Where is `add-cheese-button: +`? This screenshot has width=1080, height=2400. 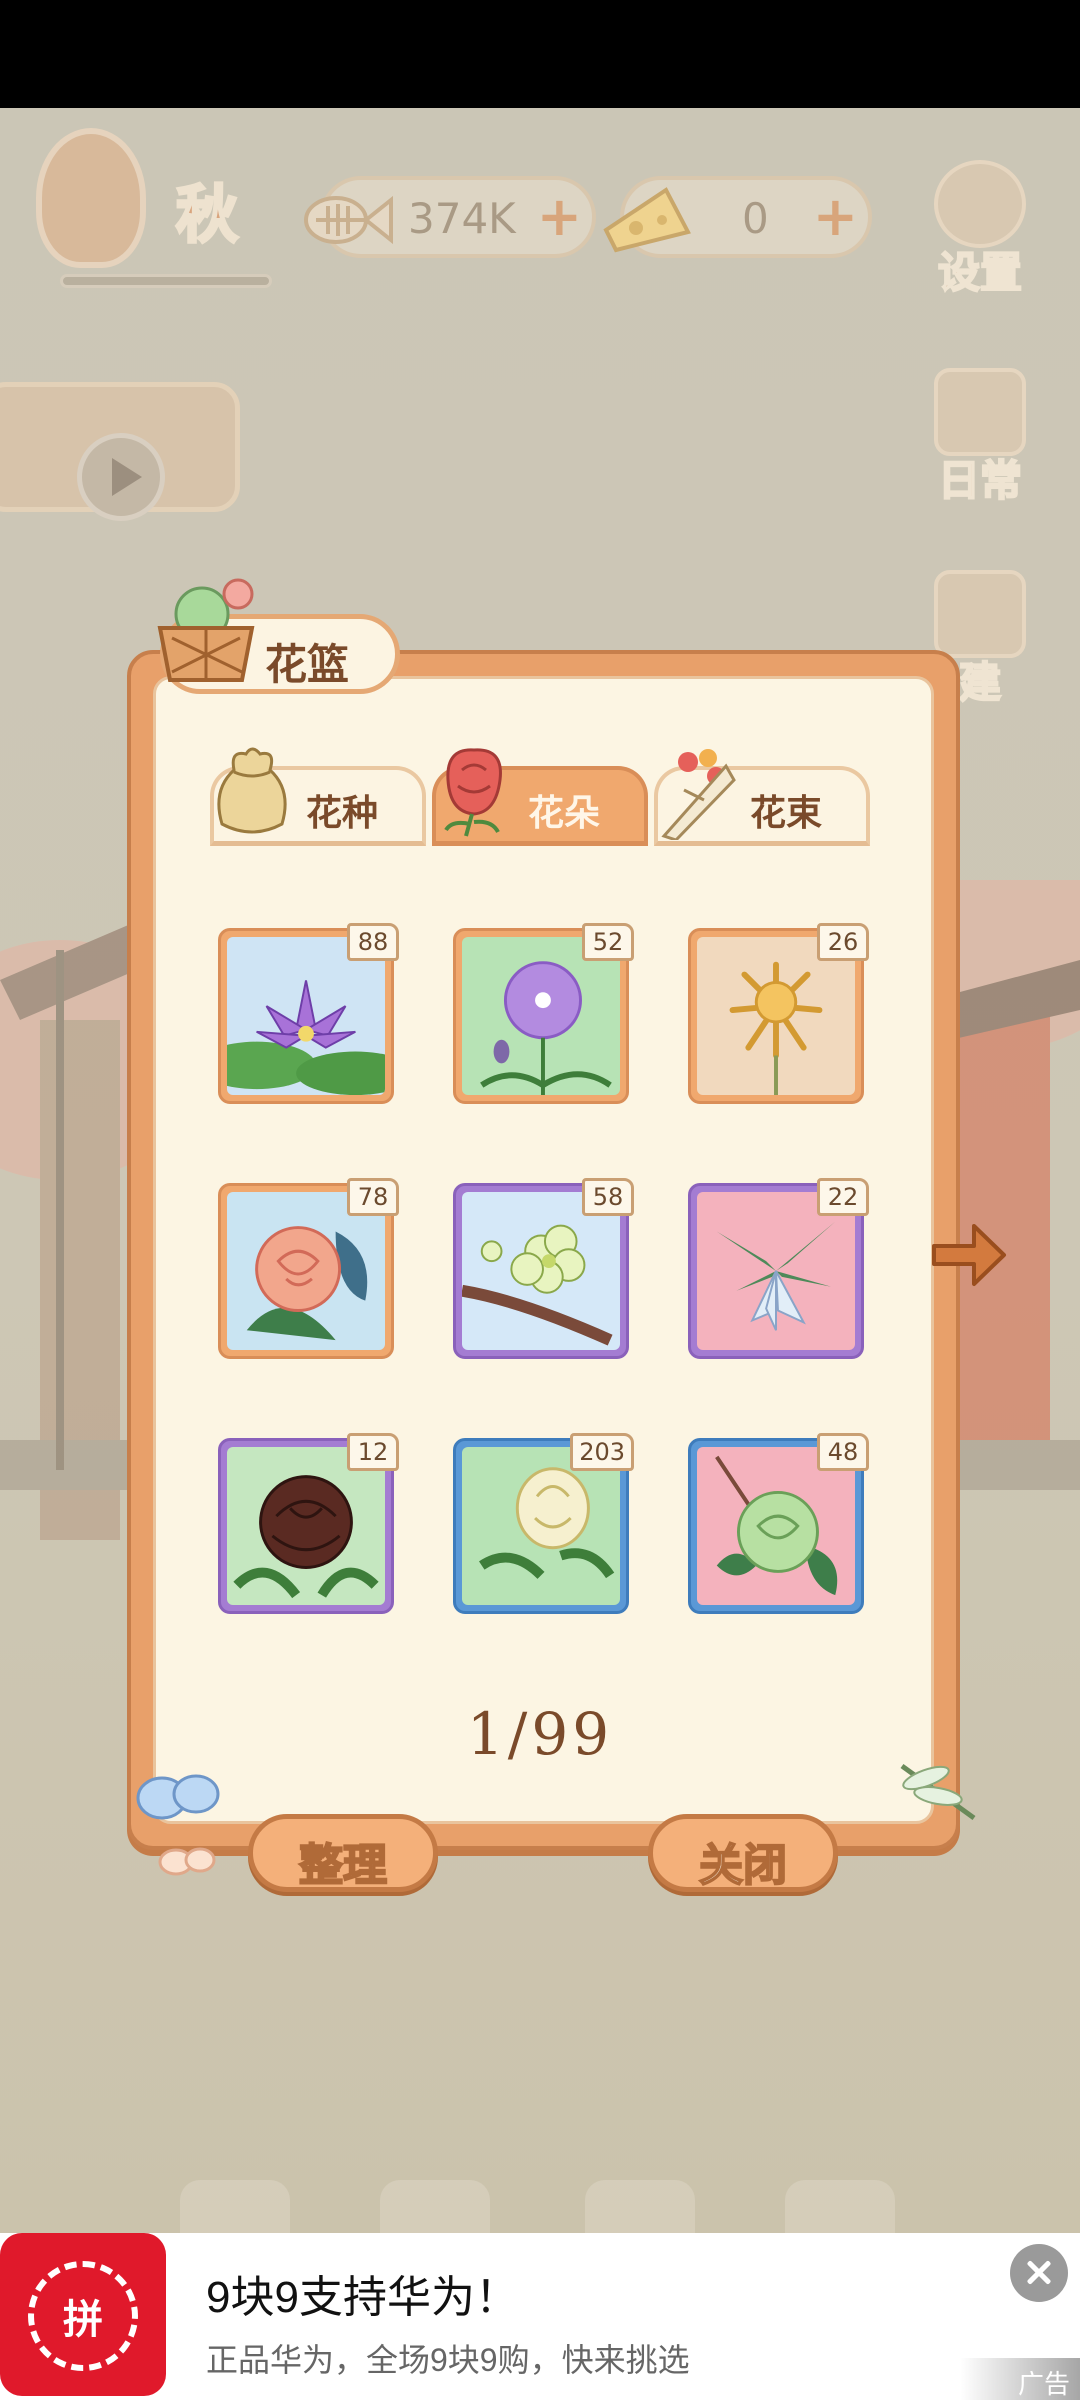 add-cheese-button: + is located at coordinates (835, 217).